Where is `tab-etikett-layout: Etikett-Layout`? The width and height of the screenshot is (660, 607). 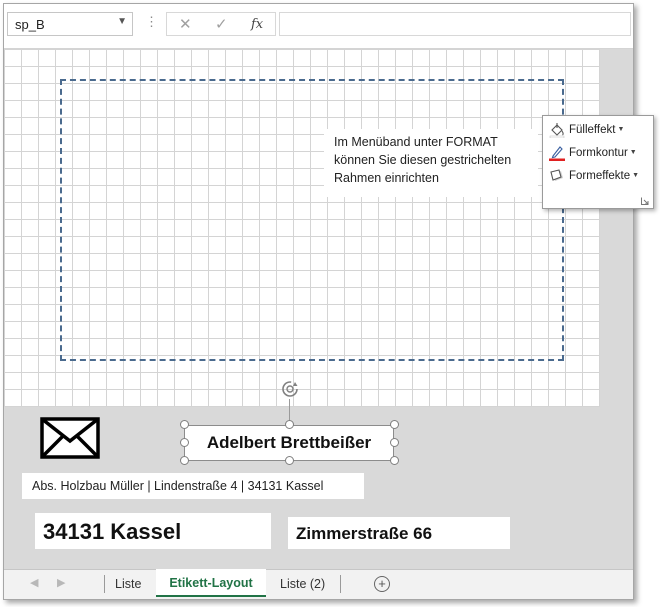 tab-etikett-layout: Etikett-Layout is located at coordinates (211, 583).